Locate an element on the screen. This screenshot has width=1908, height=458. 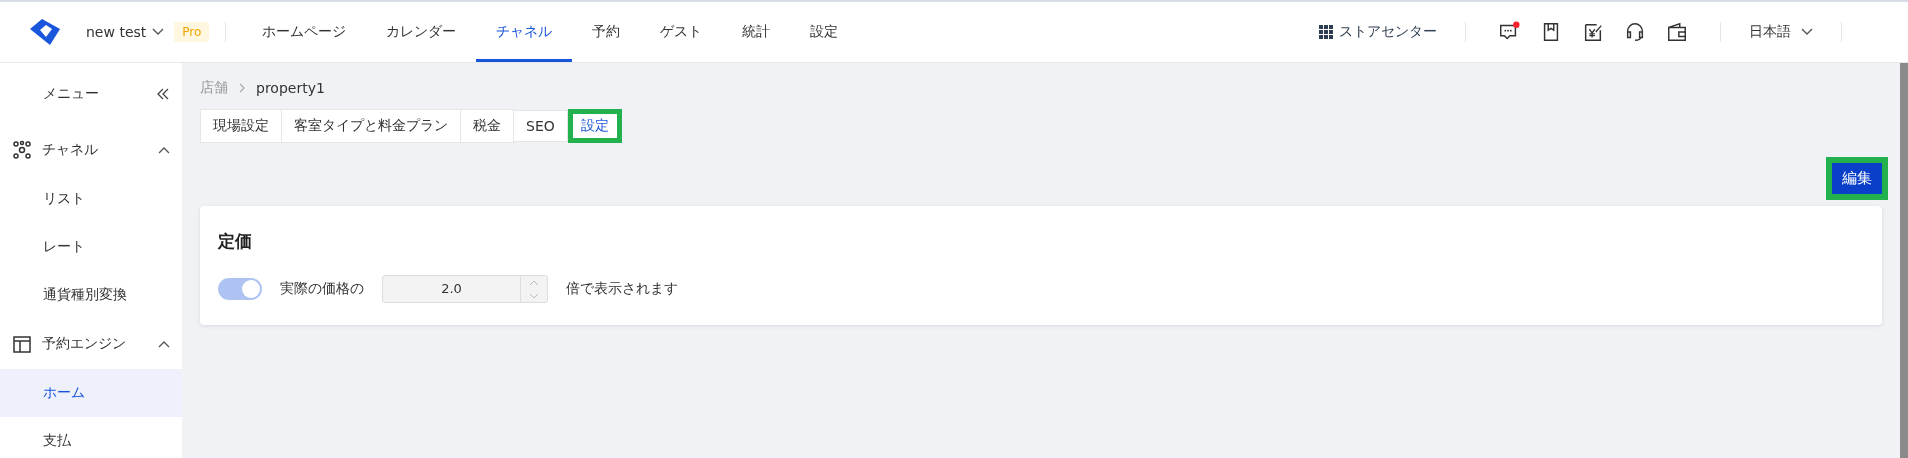
card-title: 定価 is located at coordinates (235, 241).